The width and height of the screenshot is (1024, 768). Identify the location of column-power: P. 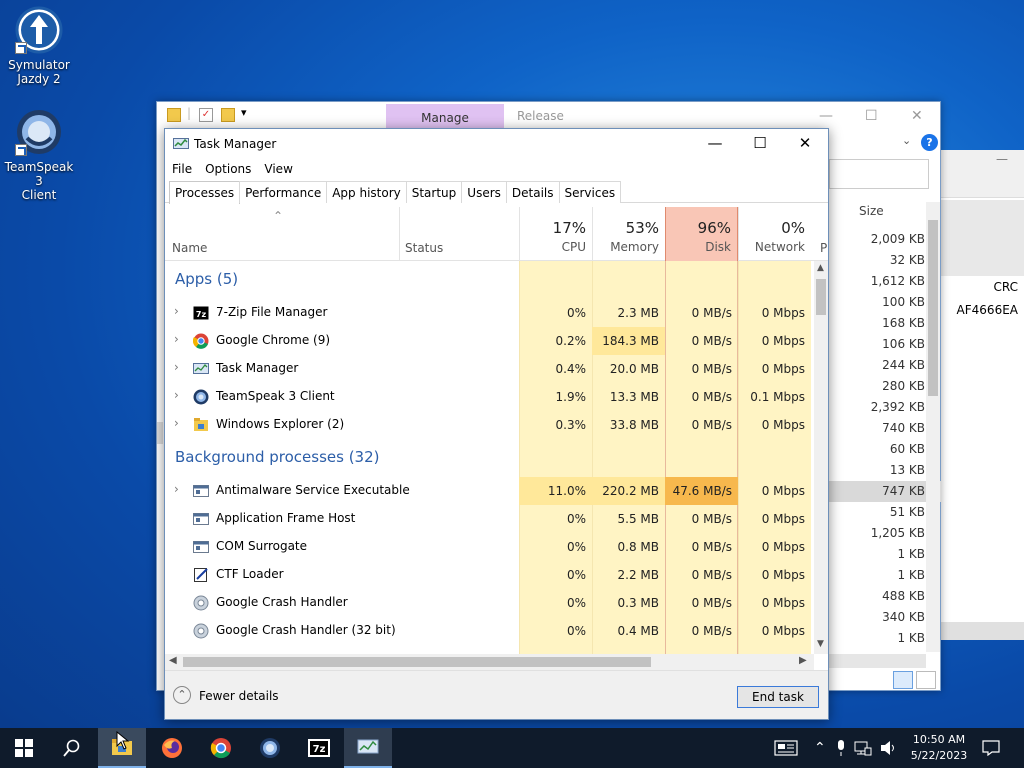
(823, 248).